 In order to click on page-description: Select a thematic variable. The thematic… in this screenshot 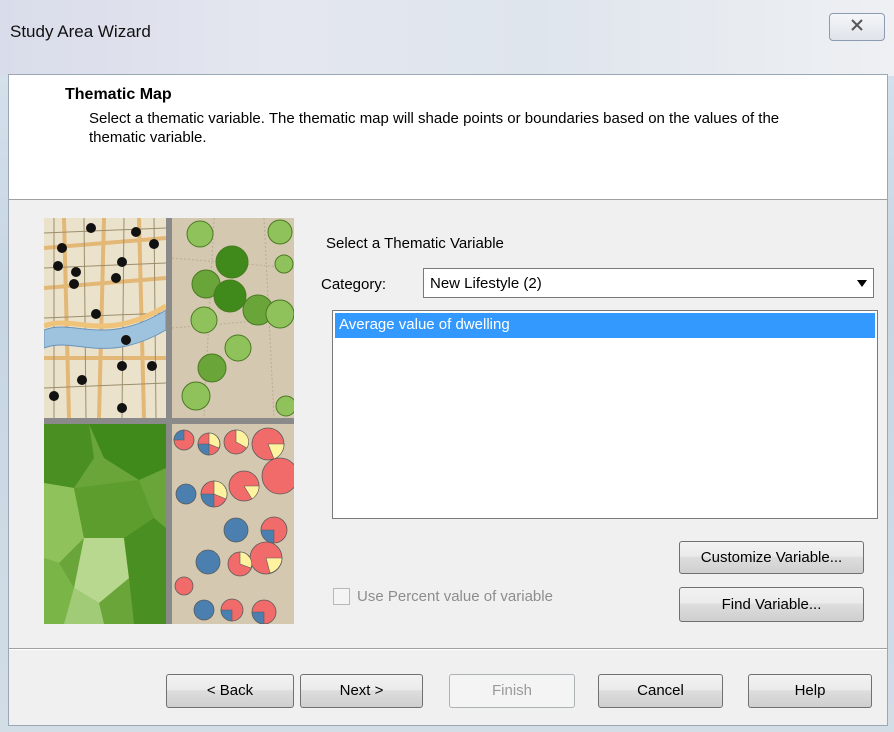, I will do `click(434, 128)`.